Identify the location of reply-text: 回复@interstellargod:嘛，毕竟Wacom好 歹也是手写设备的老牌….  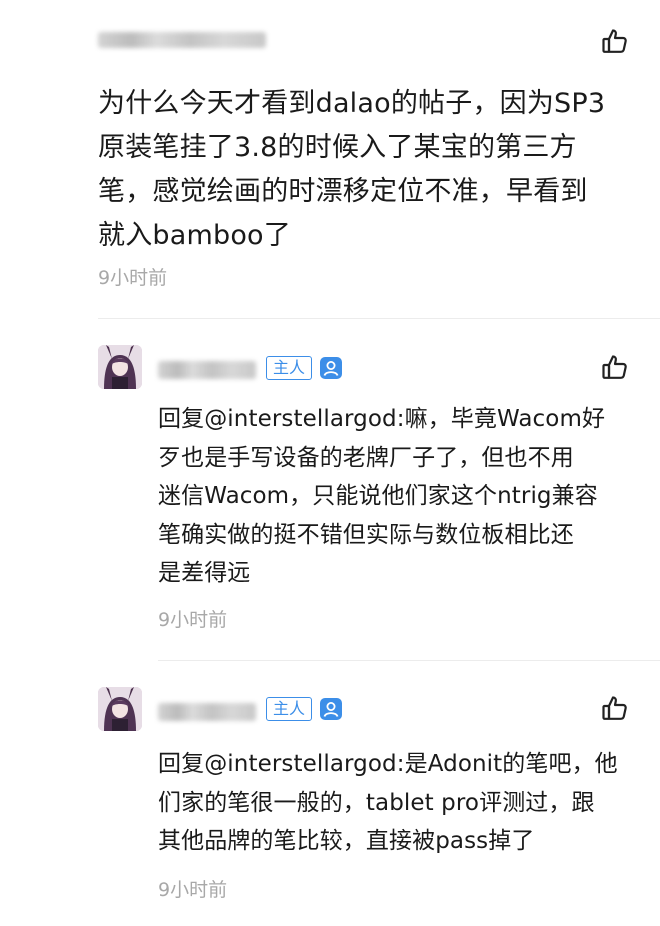
(382, 496).